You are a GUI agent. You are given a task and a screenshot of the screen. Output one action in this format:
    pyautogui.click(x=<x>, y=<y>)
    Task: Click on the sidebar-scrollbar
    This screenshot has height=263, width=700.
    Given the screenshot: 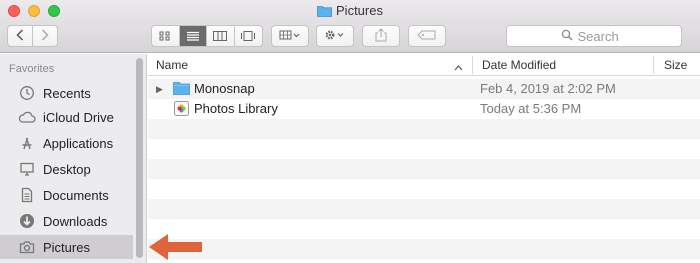 What is the action you would take?
    pyautogui.click(x=139, y=158)
    